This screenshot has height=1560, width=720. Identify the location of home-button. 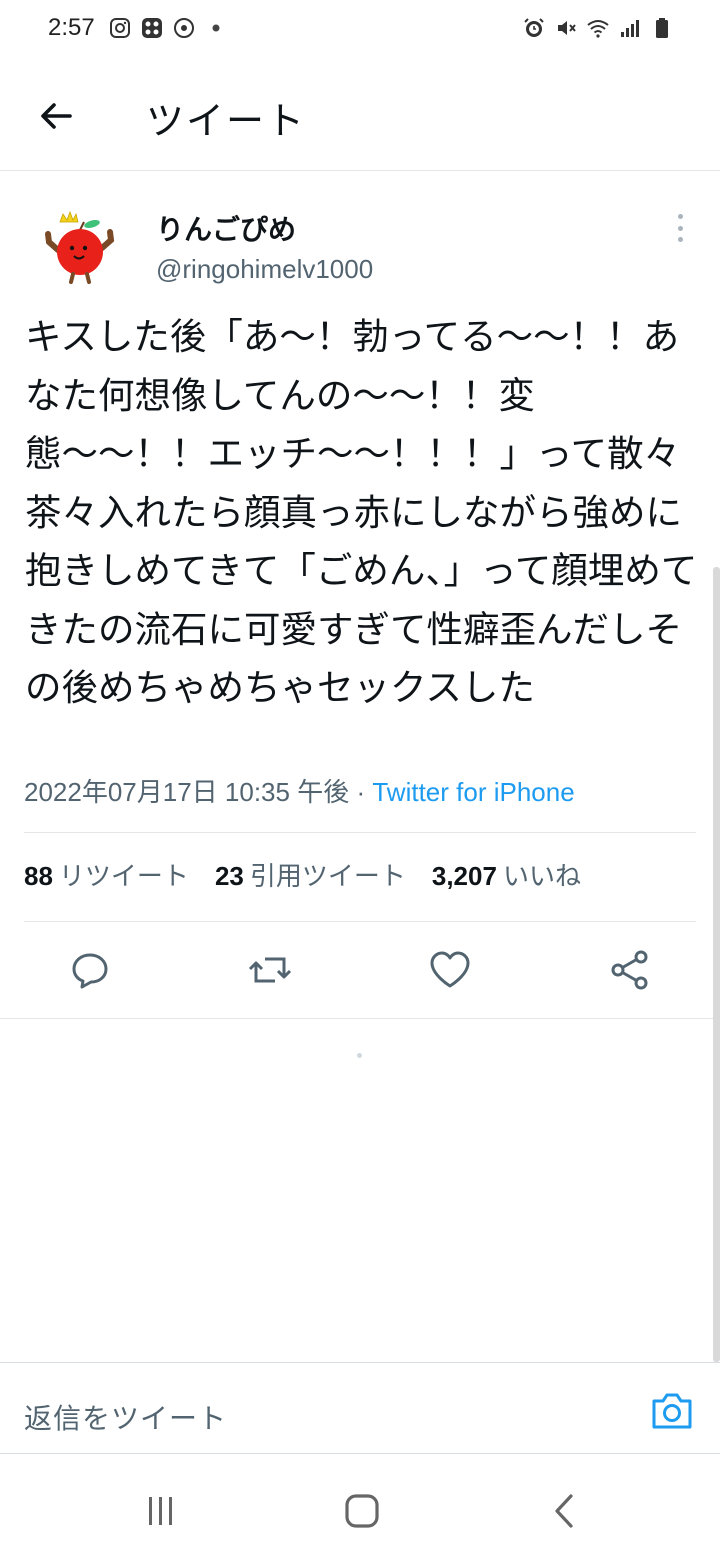
(362, 1511).